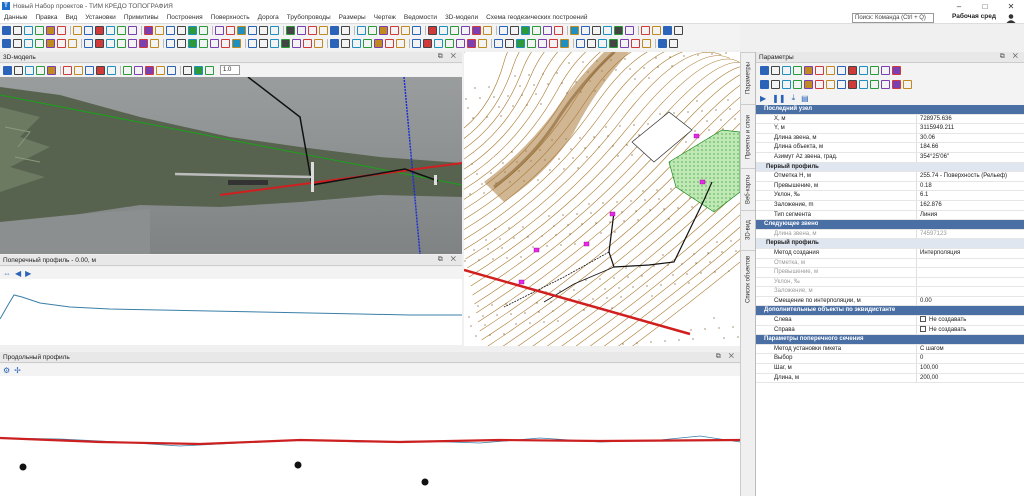  Describe the element at coordinates (46, 17) in the screenshot. I see `menu-item: Правка` at that location.